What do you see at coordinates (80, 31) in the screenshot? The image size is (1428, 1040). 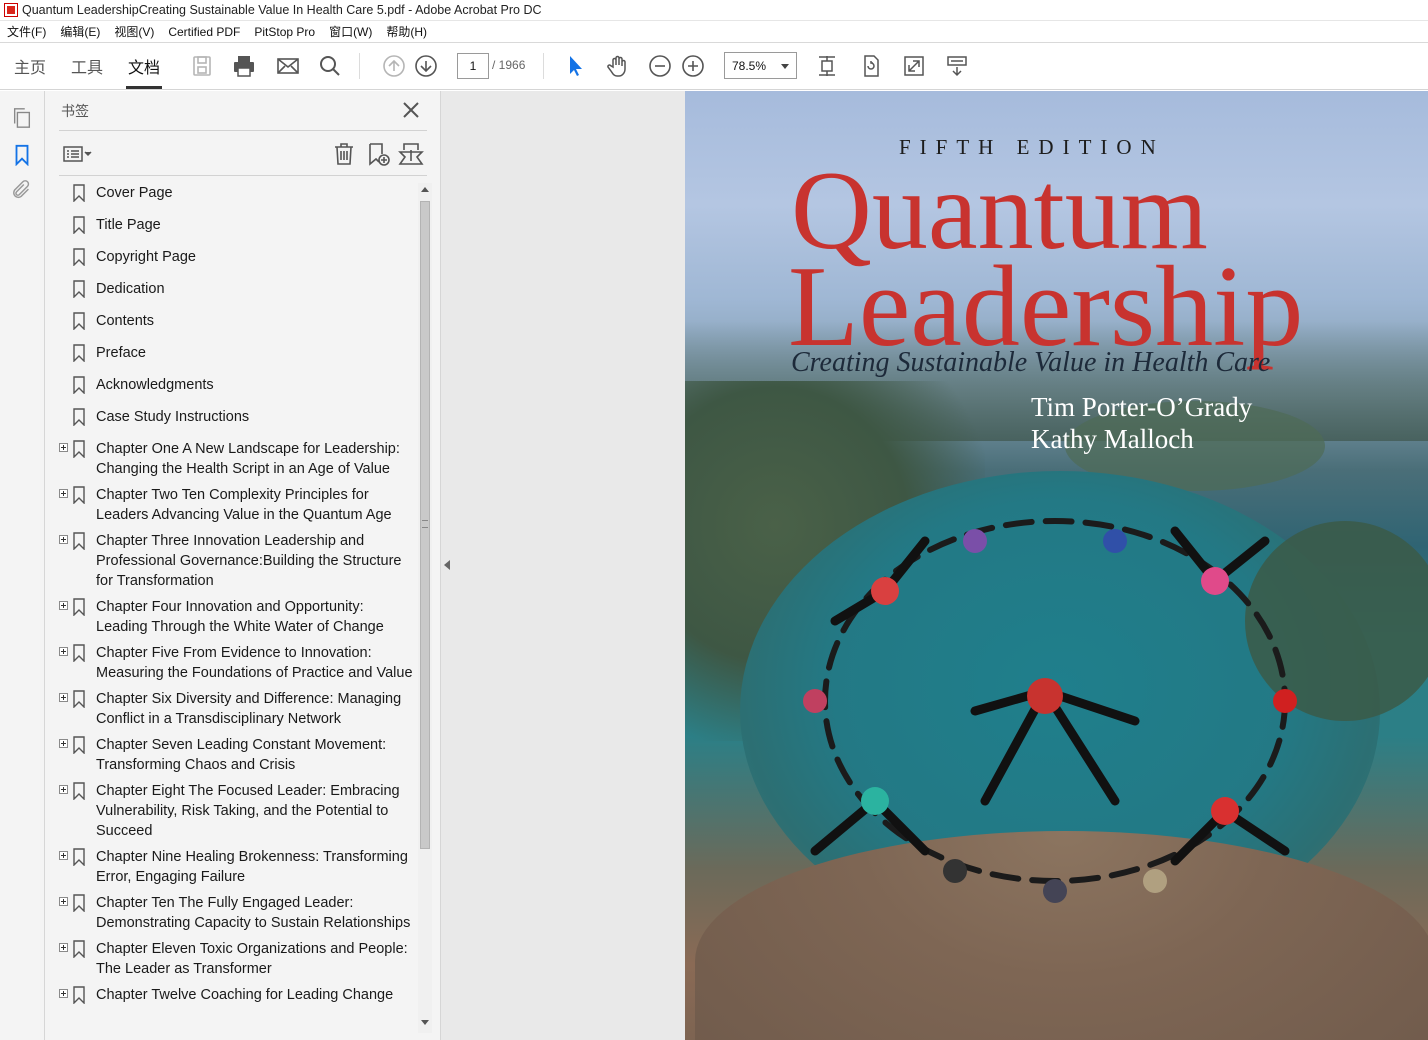 I see `menu-edit: 编辑(E)` at bounding box center [80, 31].